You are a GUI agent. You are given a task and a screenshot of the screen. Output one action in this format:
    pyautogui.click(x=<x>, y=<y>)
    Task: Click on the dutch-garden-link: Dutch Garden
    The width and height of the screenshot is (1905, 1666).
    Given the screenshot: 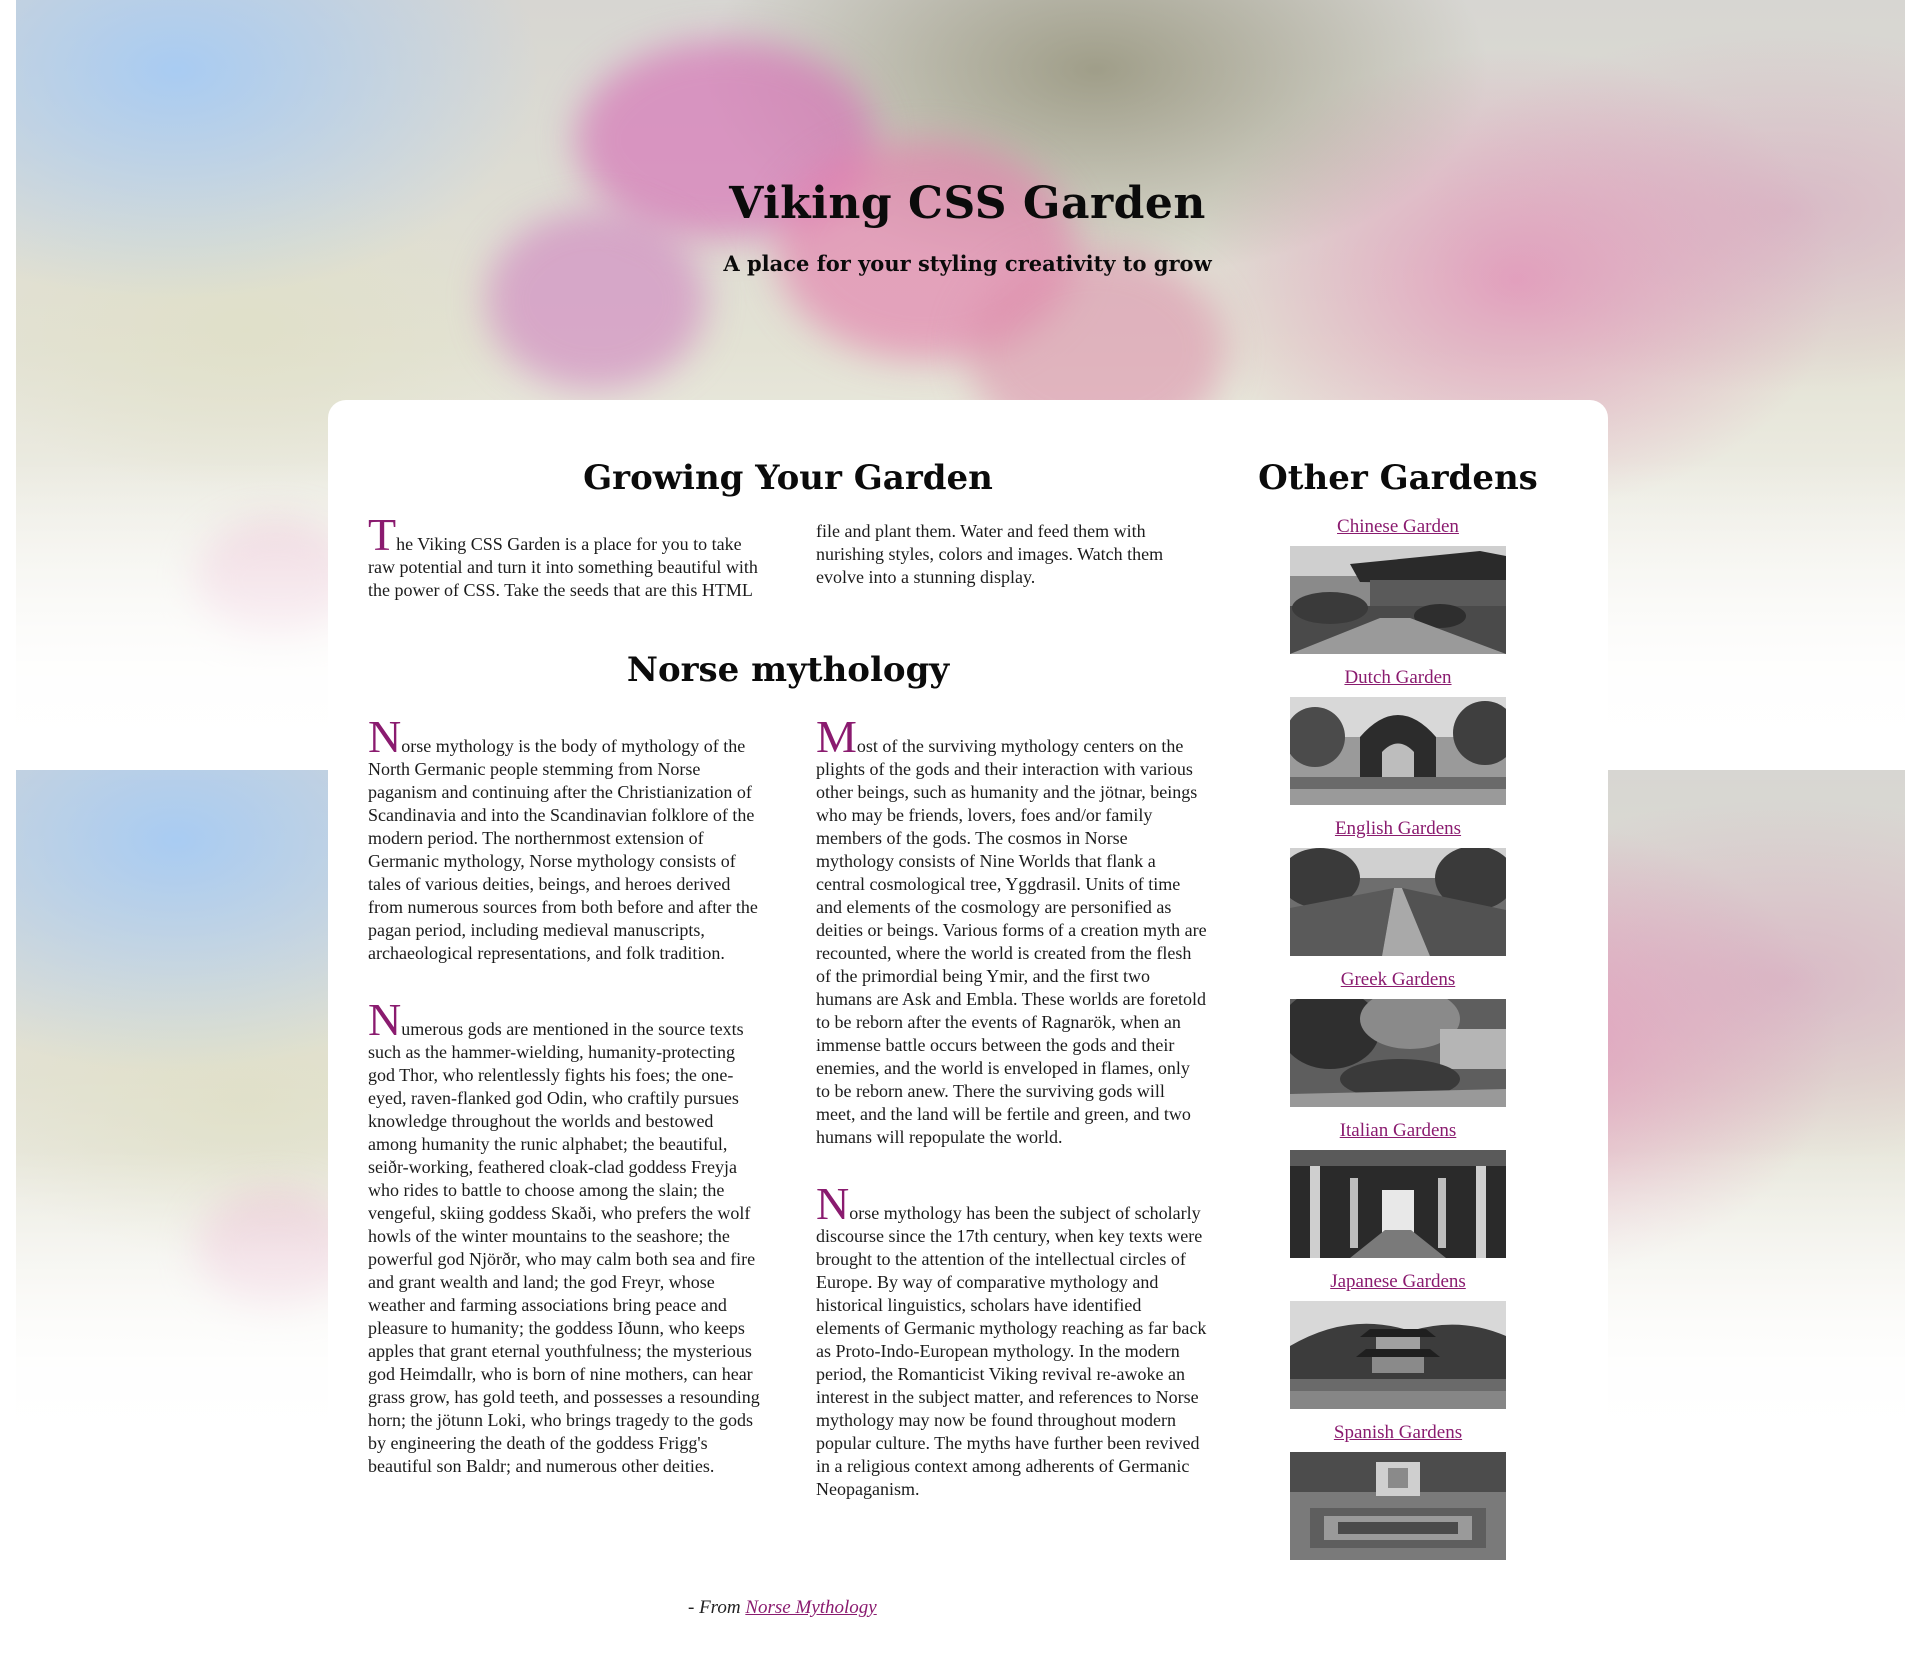 What is the action you would take?
    pyautogui.click(x=1397, y=680)
    